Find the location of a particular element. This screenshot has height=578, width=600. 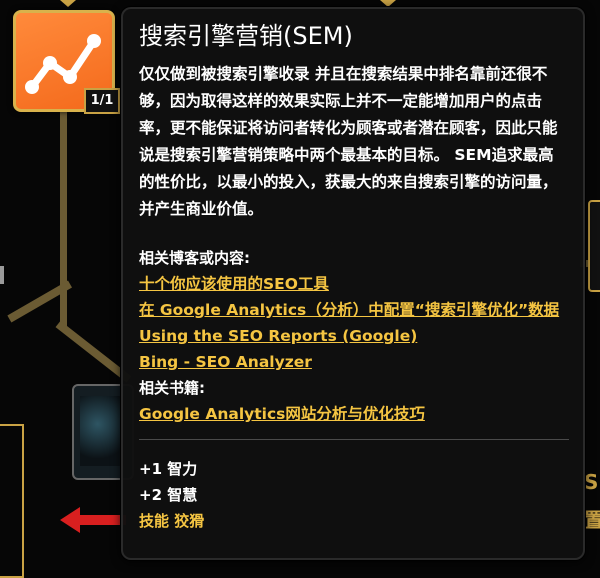

related-link: 十个你应该使用的SEO工具 is located at coordinates (354, 284).